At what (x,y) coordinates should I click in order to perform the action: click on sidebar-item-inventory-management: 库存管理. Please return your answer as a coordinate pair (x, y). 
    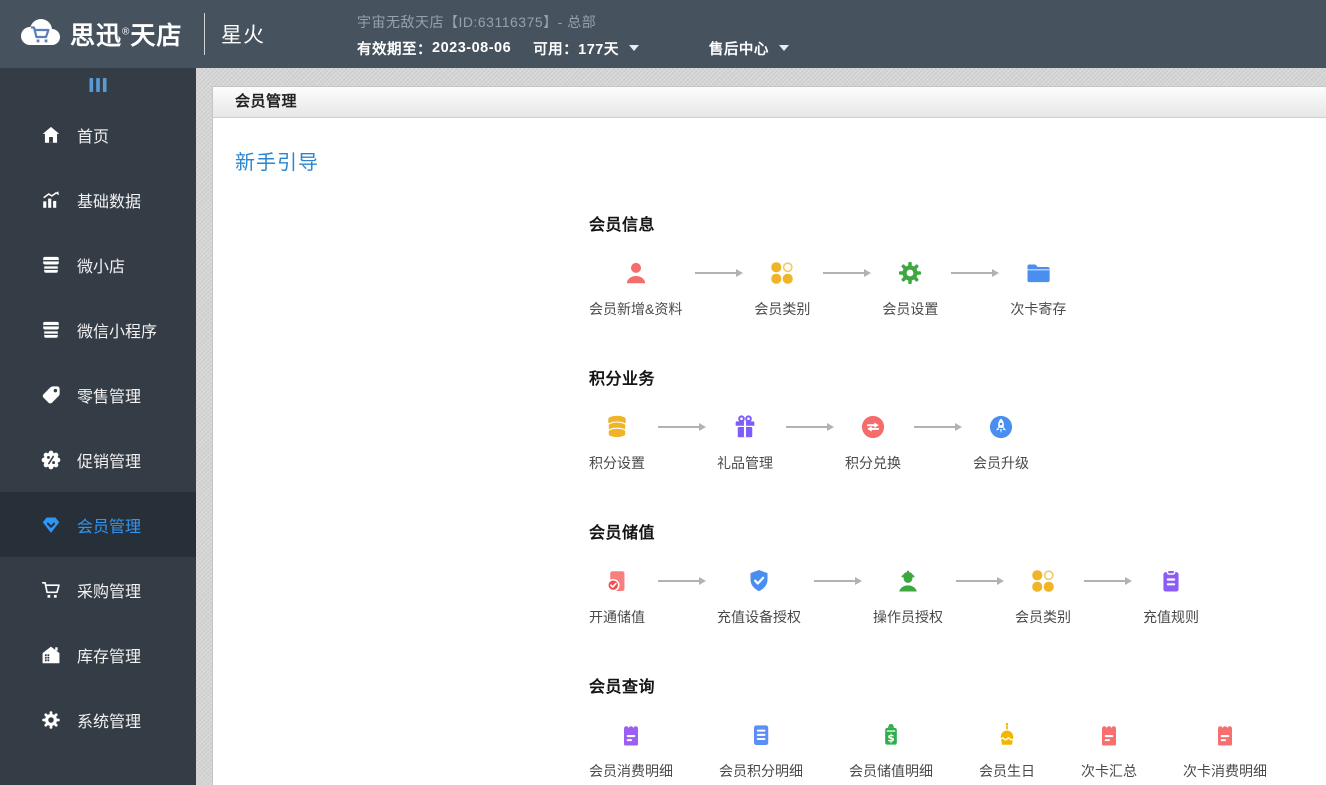
    Looking at the image, I should click on (98, 654).